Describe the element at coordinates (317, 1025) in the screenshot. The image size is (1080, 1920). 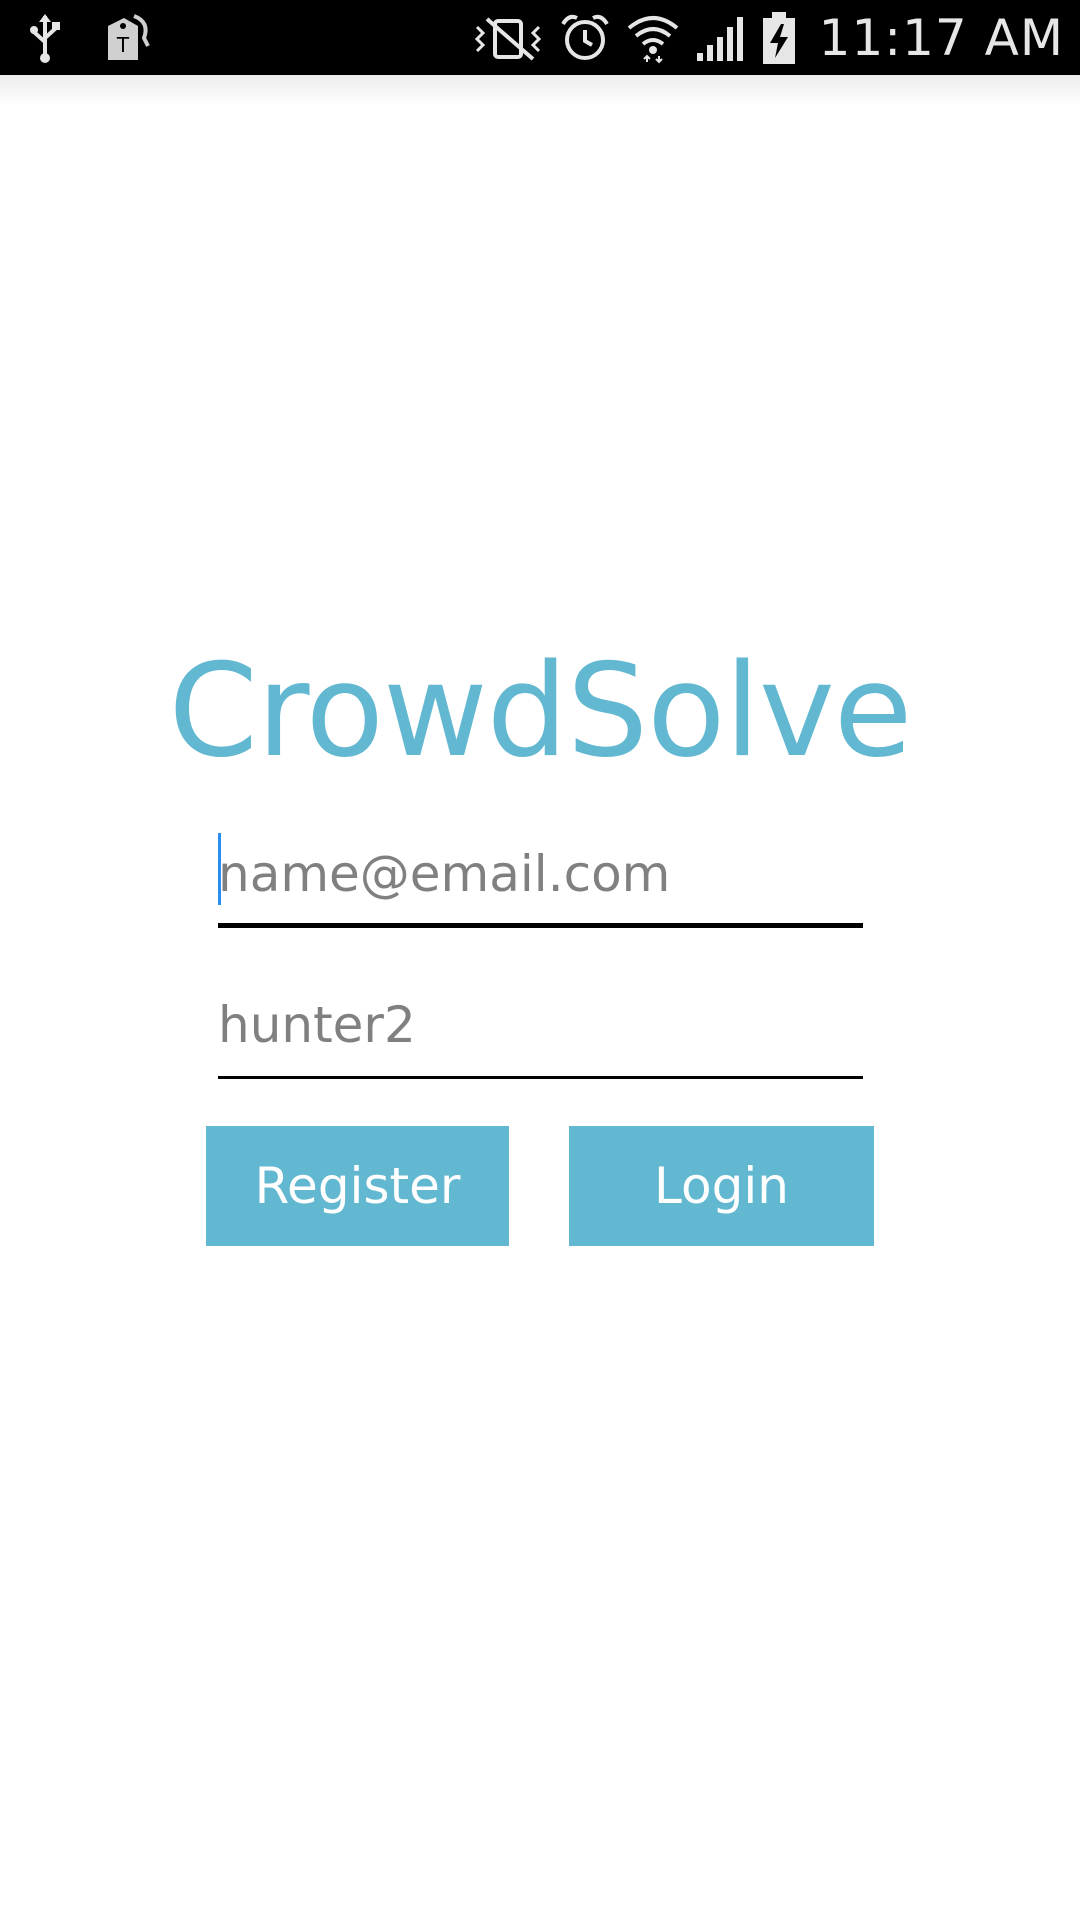
I see `password-field-value: hunter2` at that location.